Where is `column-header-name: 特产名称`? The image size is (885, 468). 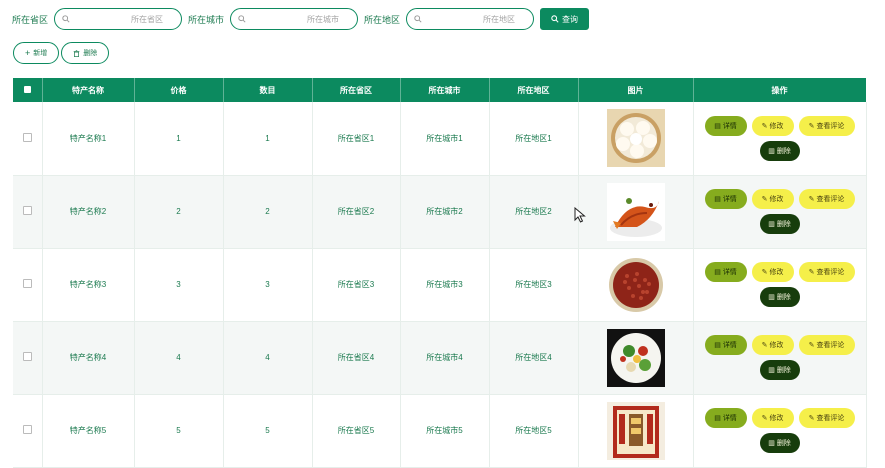 column-header-name: 特产名称 is located at coordinates (88, 90).